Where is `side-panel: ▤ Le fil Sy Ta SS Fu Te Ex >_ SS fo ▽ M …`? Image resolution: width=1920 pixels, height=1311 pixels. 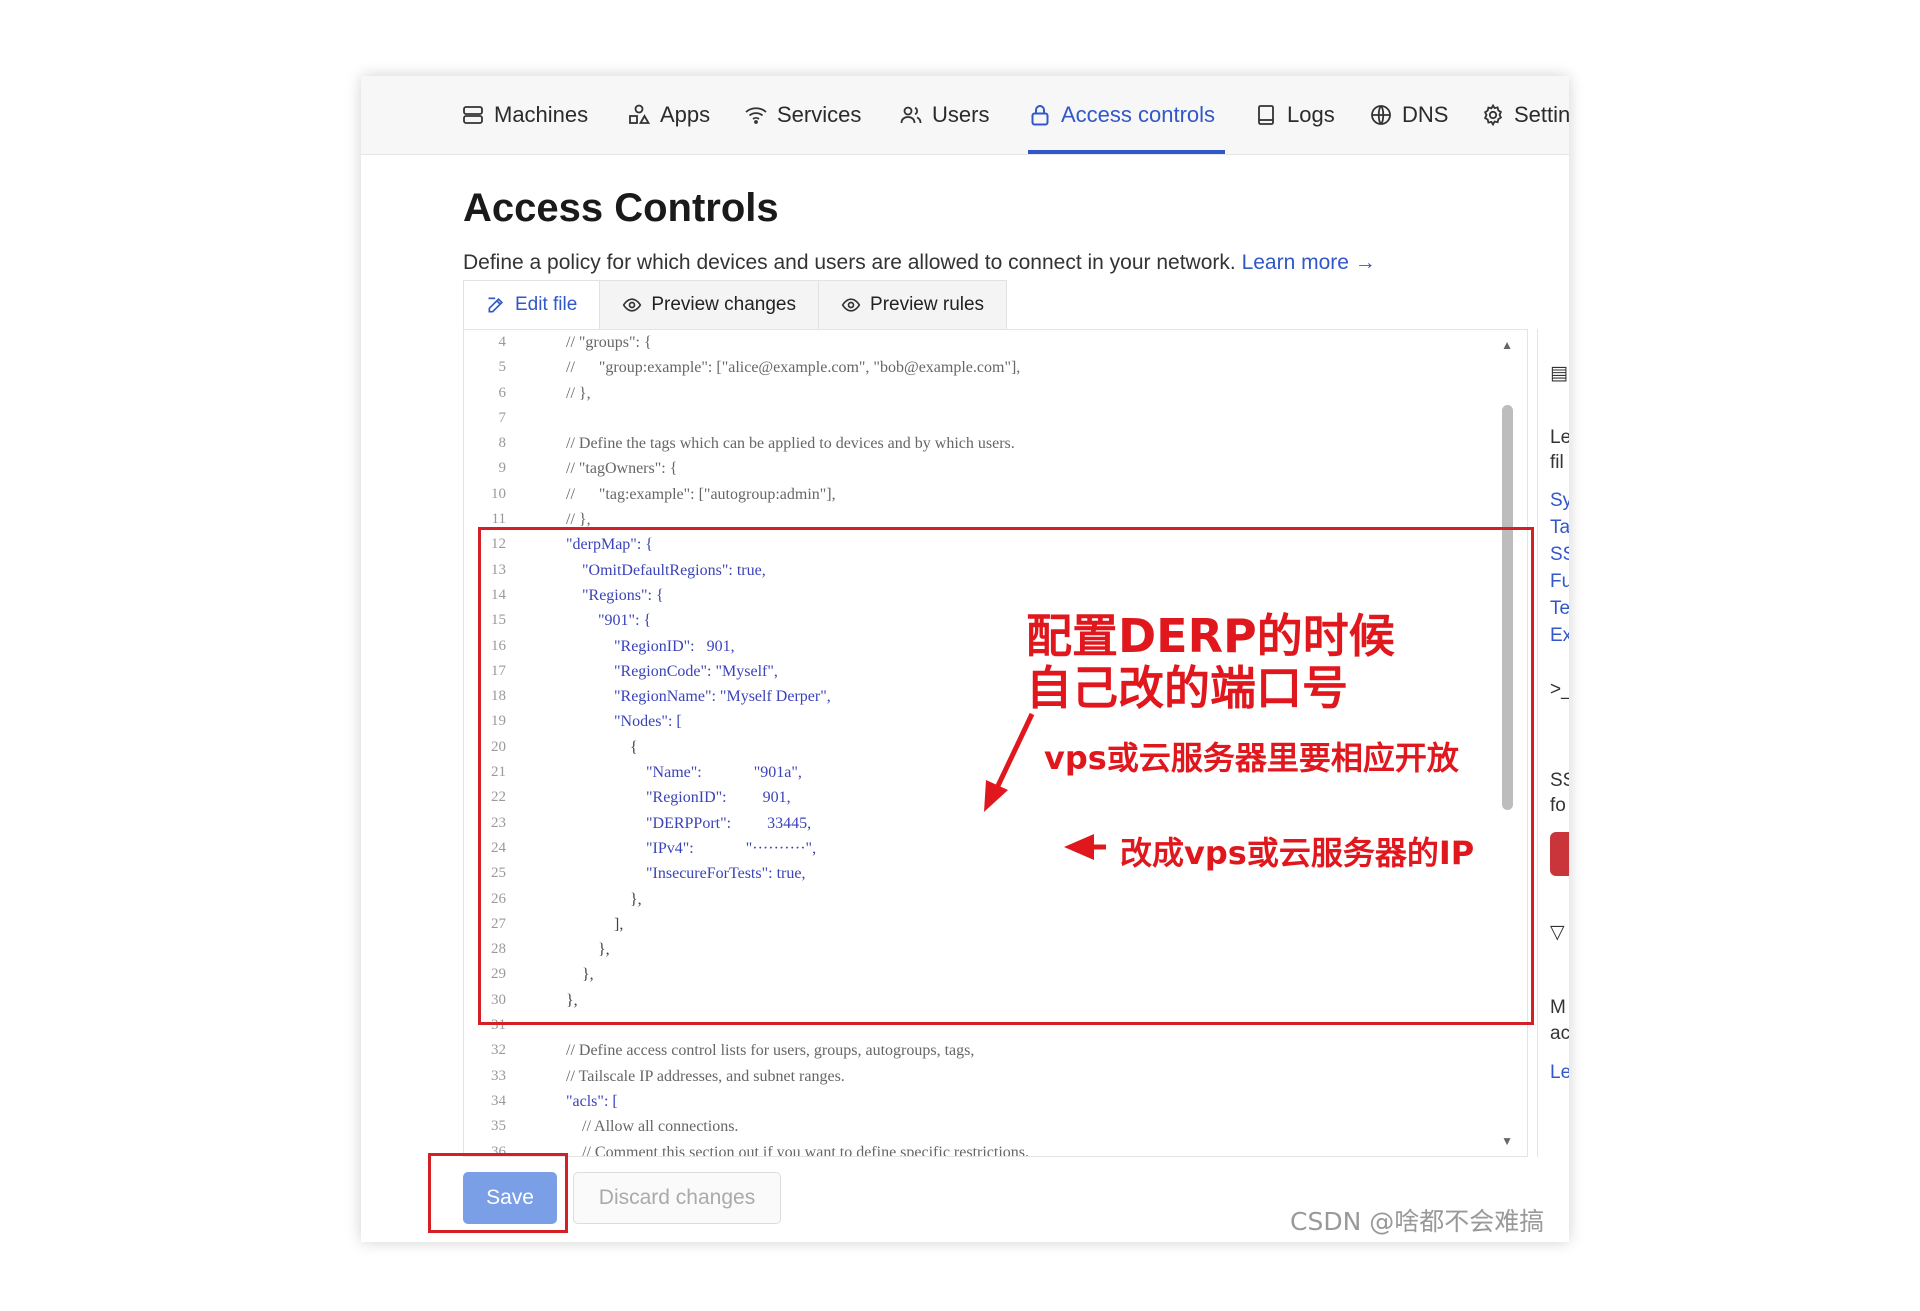 side-panel: ▤ Le fil Sy Ta SS Fu Te Ex >_ SS fo ▽ M … is located at coordinates (1553, 743).